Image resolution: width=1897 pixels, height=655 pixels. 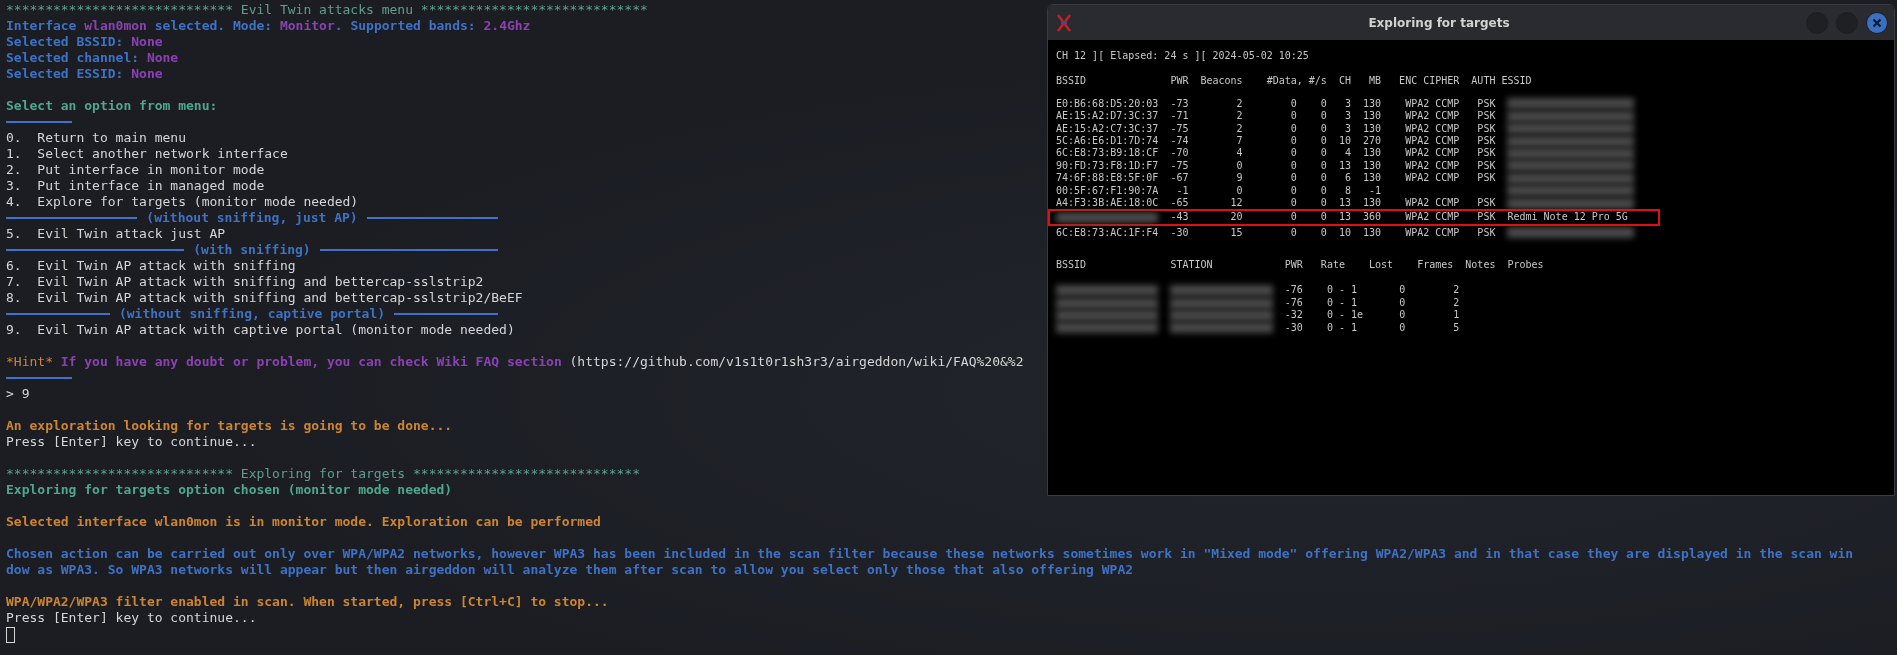 I want to click on separator-label: (without sniffing, just AP), so click(x=252, y=218).